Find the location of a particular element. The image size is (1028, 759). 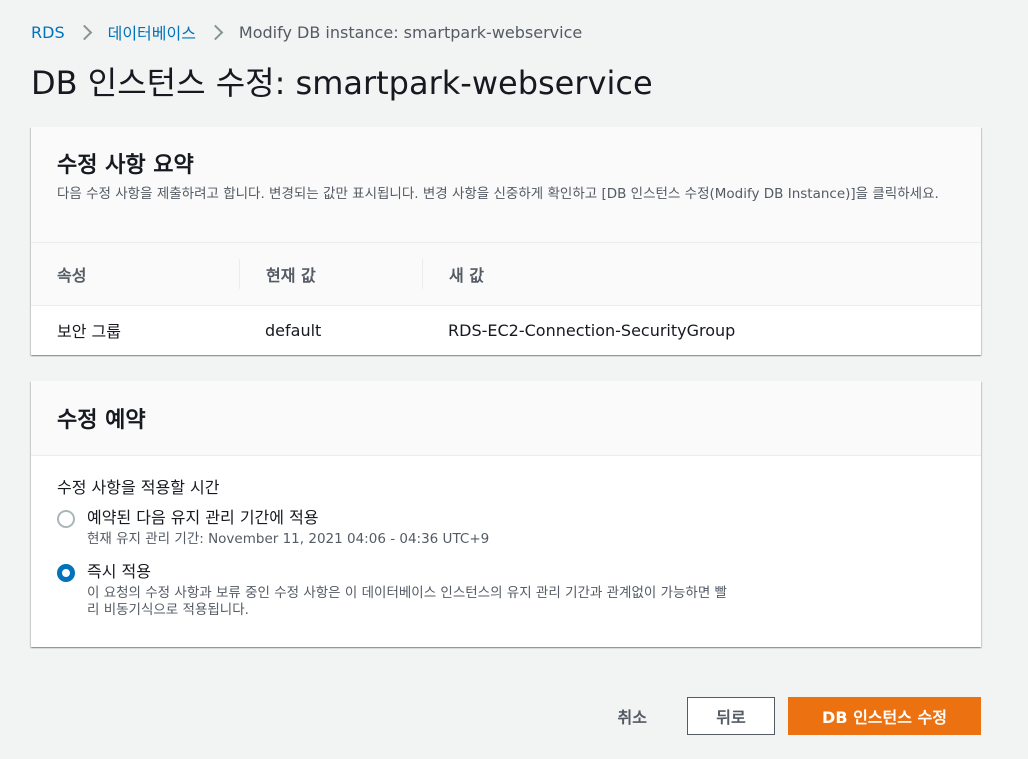

breadcrumb-rds-link: RDS is located at coordinates (48, 32).